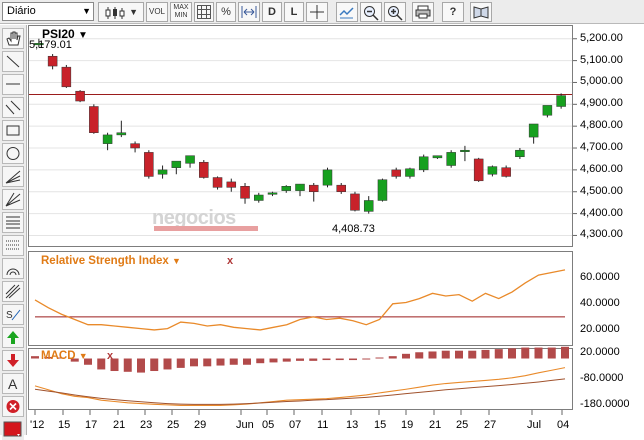  I want to click on date-tick-label: 04, so click(563, 425).